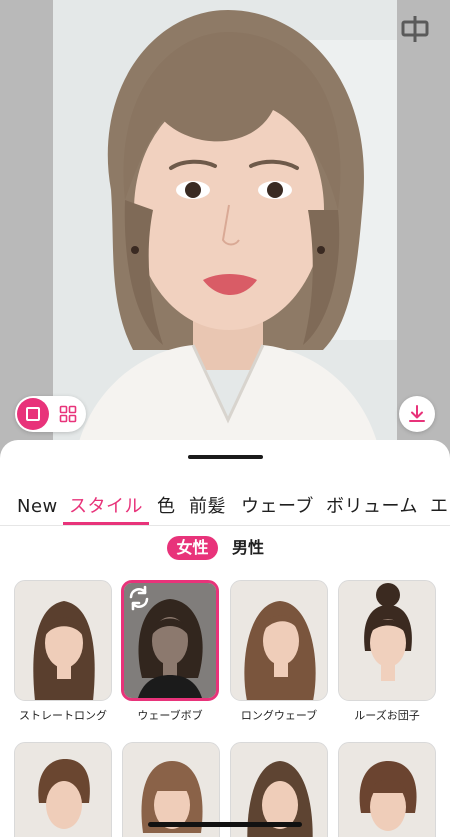 The image size is (450, 837). What do you see at coordinates (279, 715) in the screenshot?
I see `style-label: ロングウェーブ` at bounding box center [279, 715].